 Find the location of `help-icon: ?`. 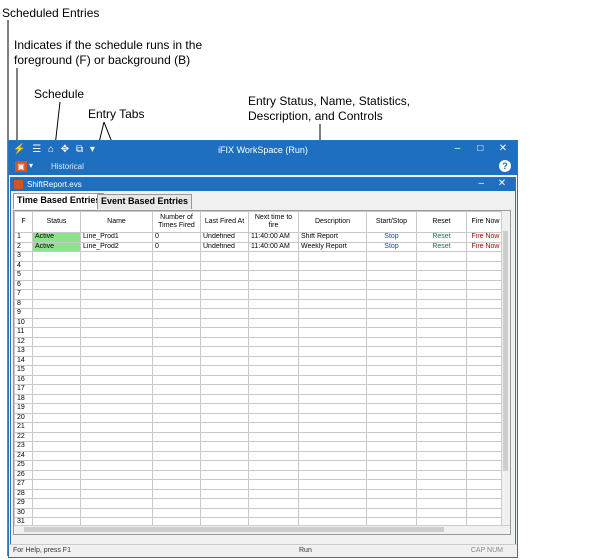

help-icon: ? is located at coordinates (505, 166).